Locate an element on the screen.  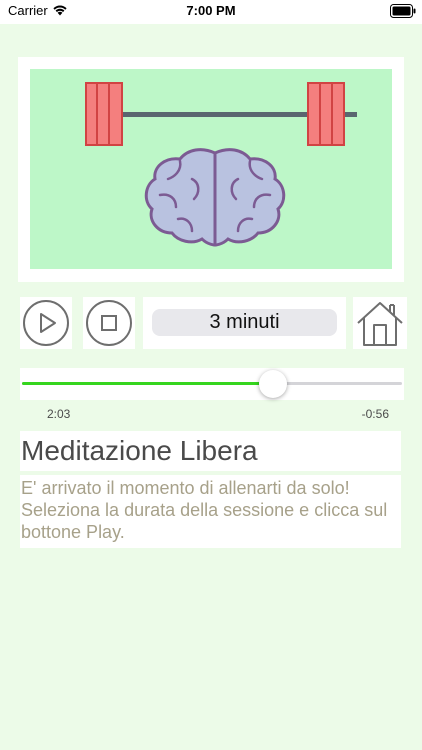
stop-icon is located at coordinates (109, 323).